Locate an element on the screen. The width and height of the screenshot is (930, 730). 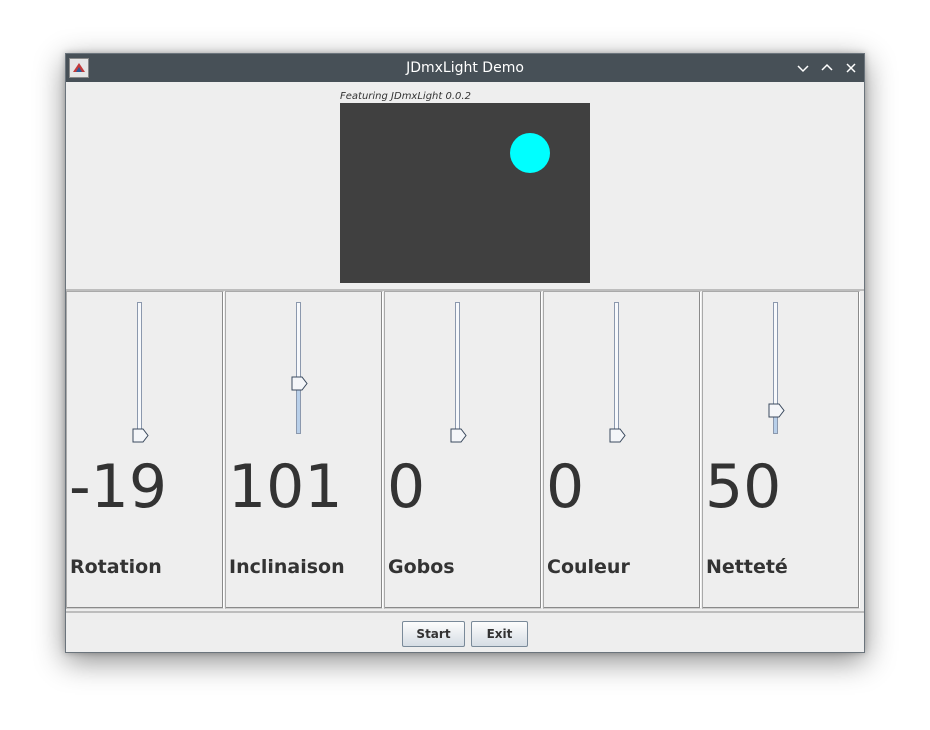
exit-button: Exit is located at coordinates (499, 634).